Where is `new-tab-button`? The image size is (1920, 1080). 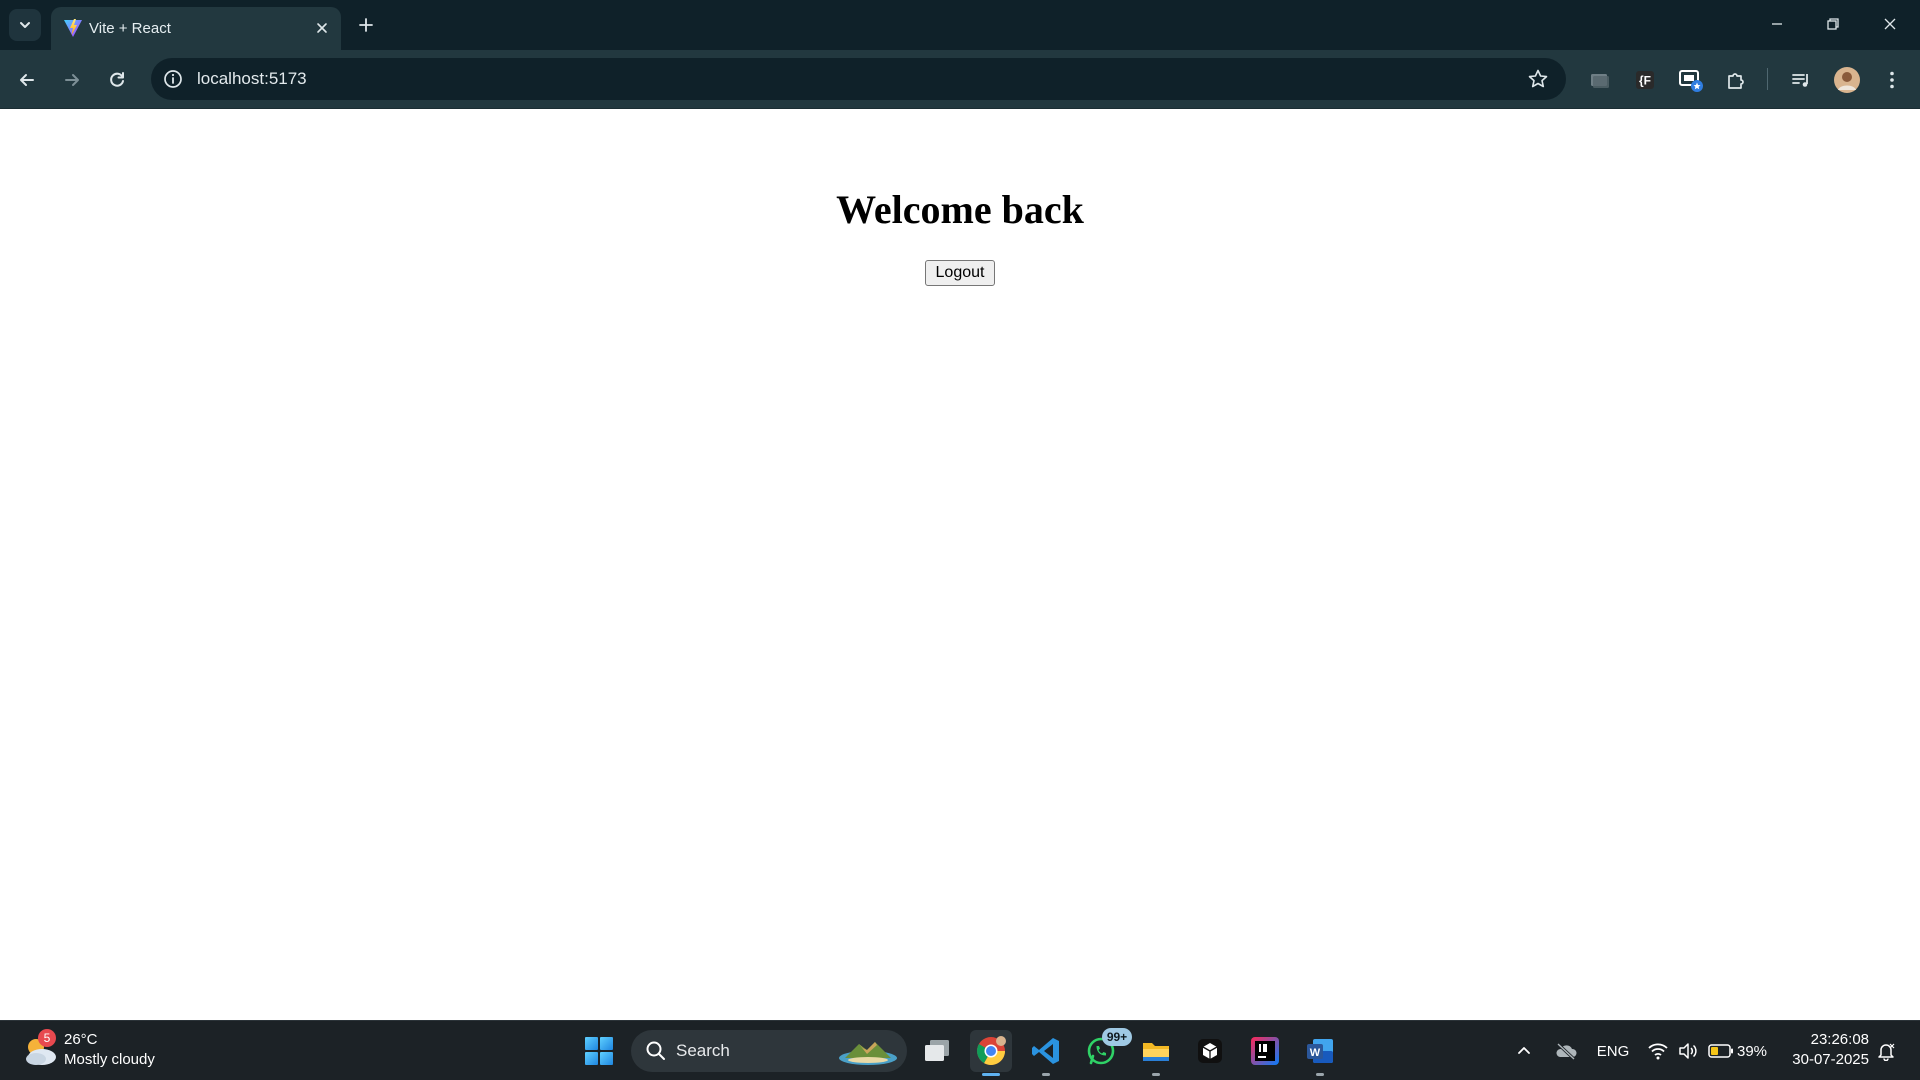 new-tab-button is located at coordinates (366, 25).